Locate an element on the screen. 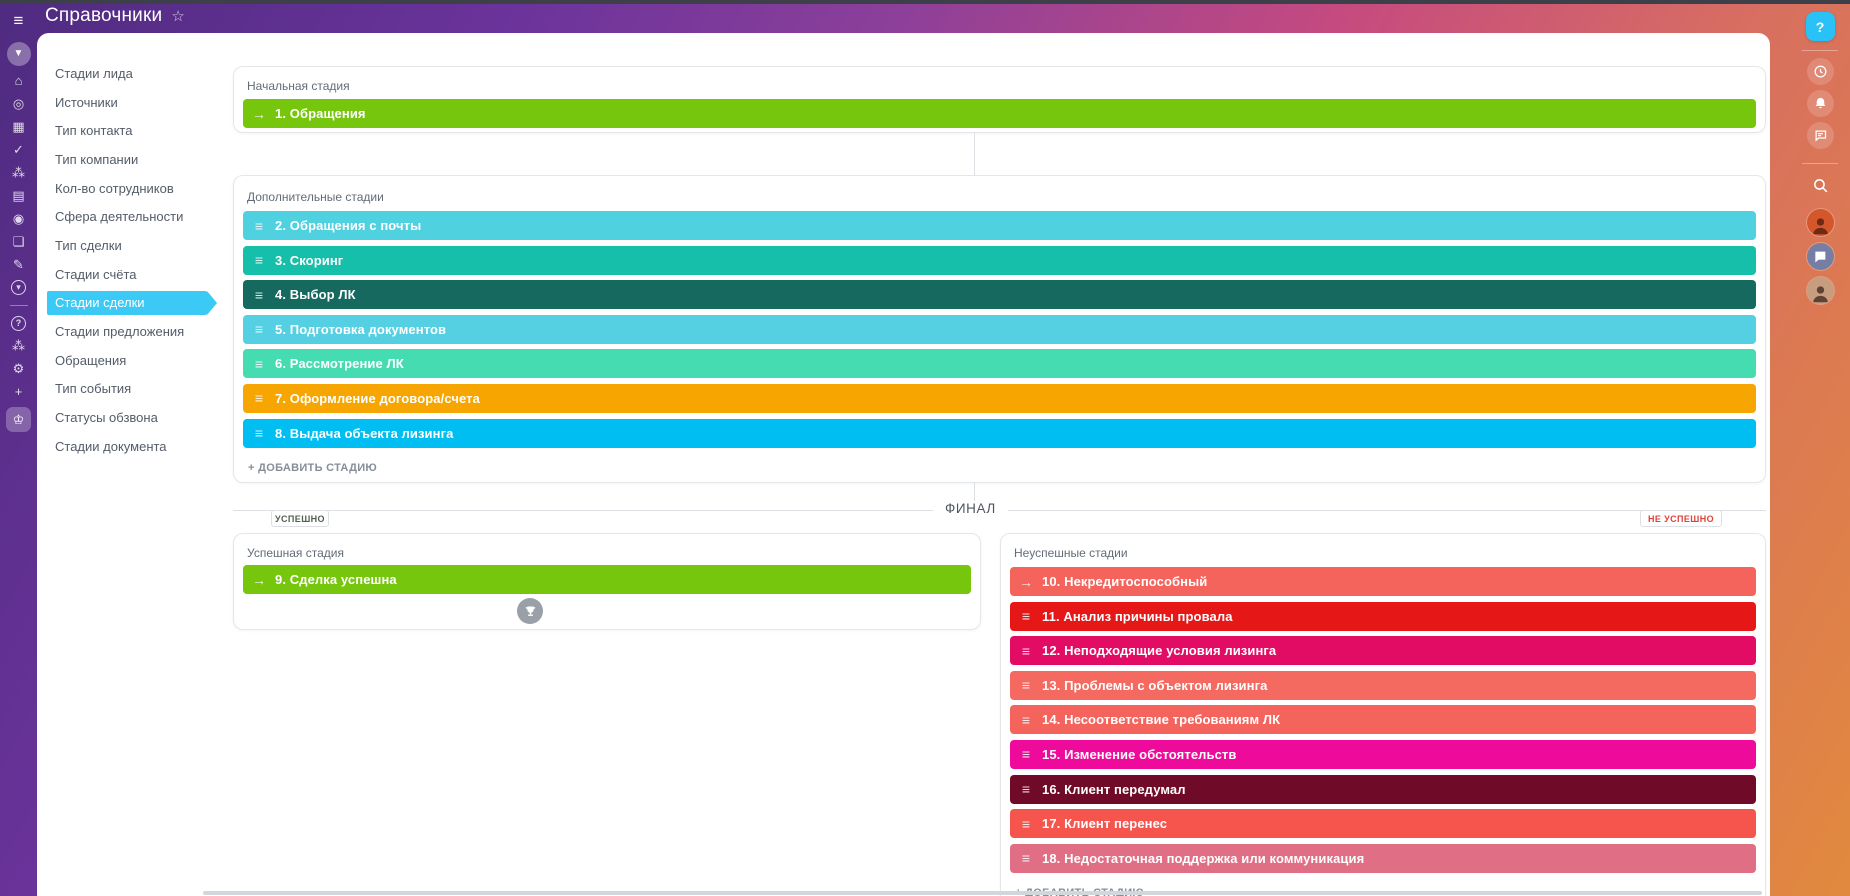 The image size is (1850, 896). user-avatar is located at coordinates (1820, 222).